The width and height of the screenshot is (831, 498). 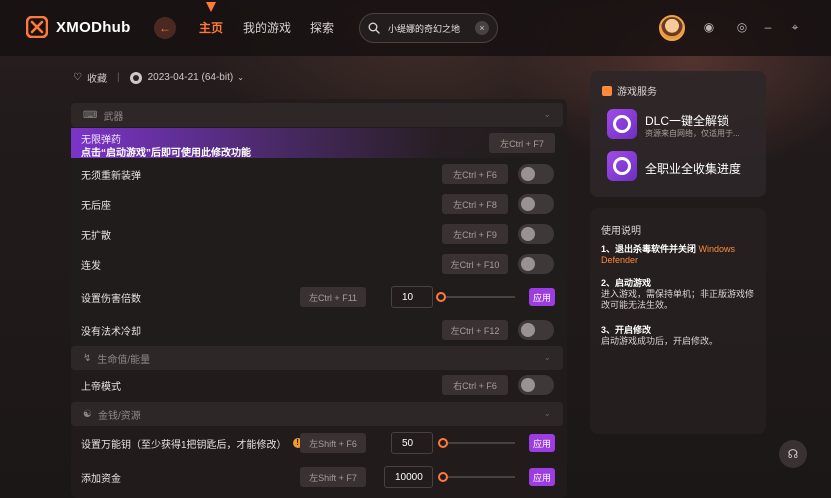 What do you see at coordinates (317, 204) in the screenshot?
I see `cheat-row-no-recoil: 无后座 左Ctrl + F8` at bounding box center [317, 204].